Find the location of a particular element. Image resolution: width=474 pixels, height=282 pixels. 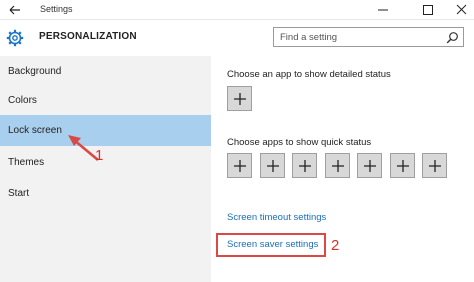

detailed-status-add-button is located at coordinates (239, 98).